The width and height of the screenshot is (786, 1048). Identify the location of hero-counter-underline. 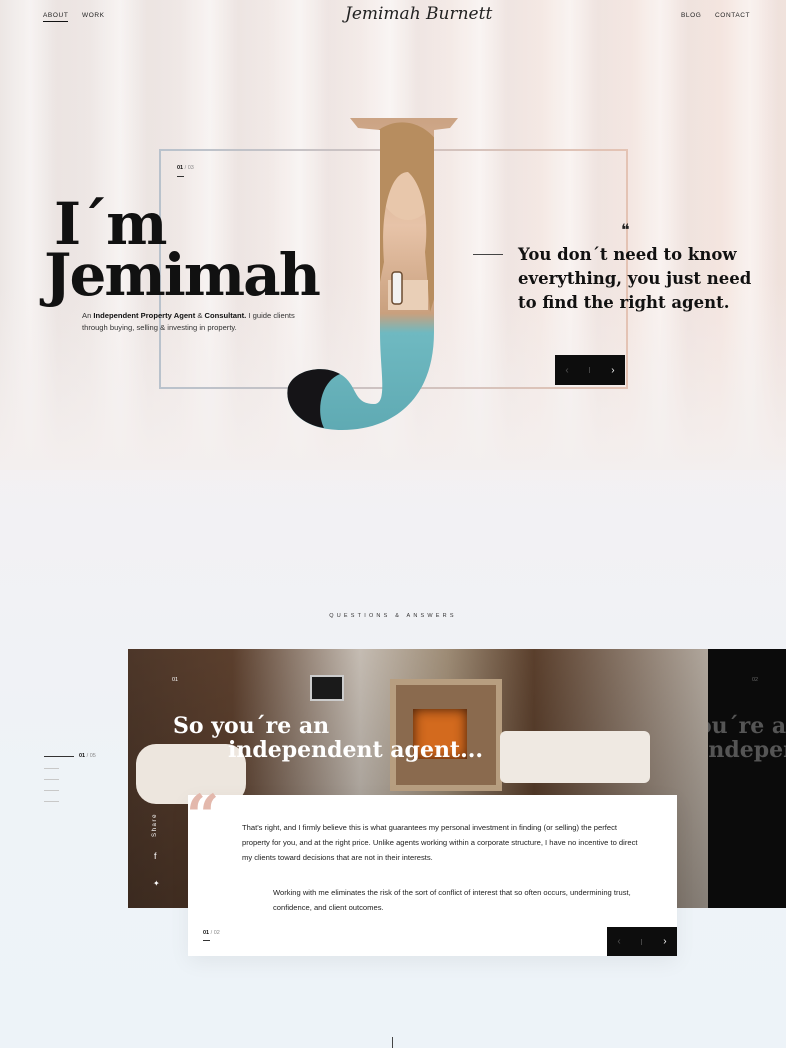
(180, 176).